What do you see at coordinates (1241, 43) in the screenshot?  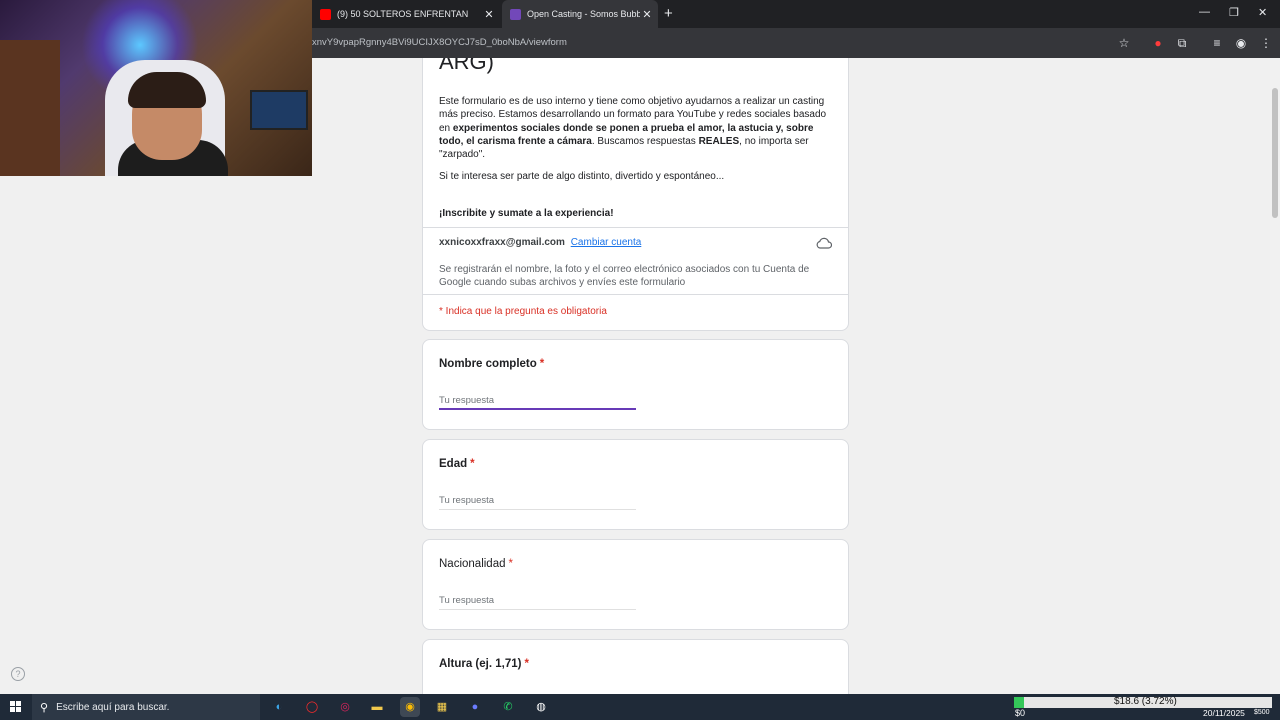 I see `profile-icon: ◉` at bounding box center [1241, 43].